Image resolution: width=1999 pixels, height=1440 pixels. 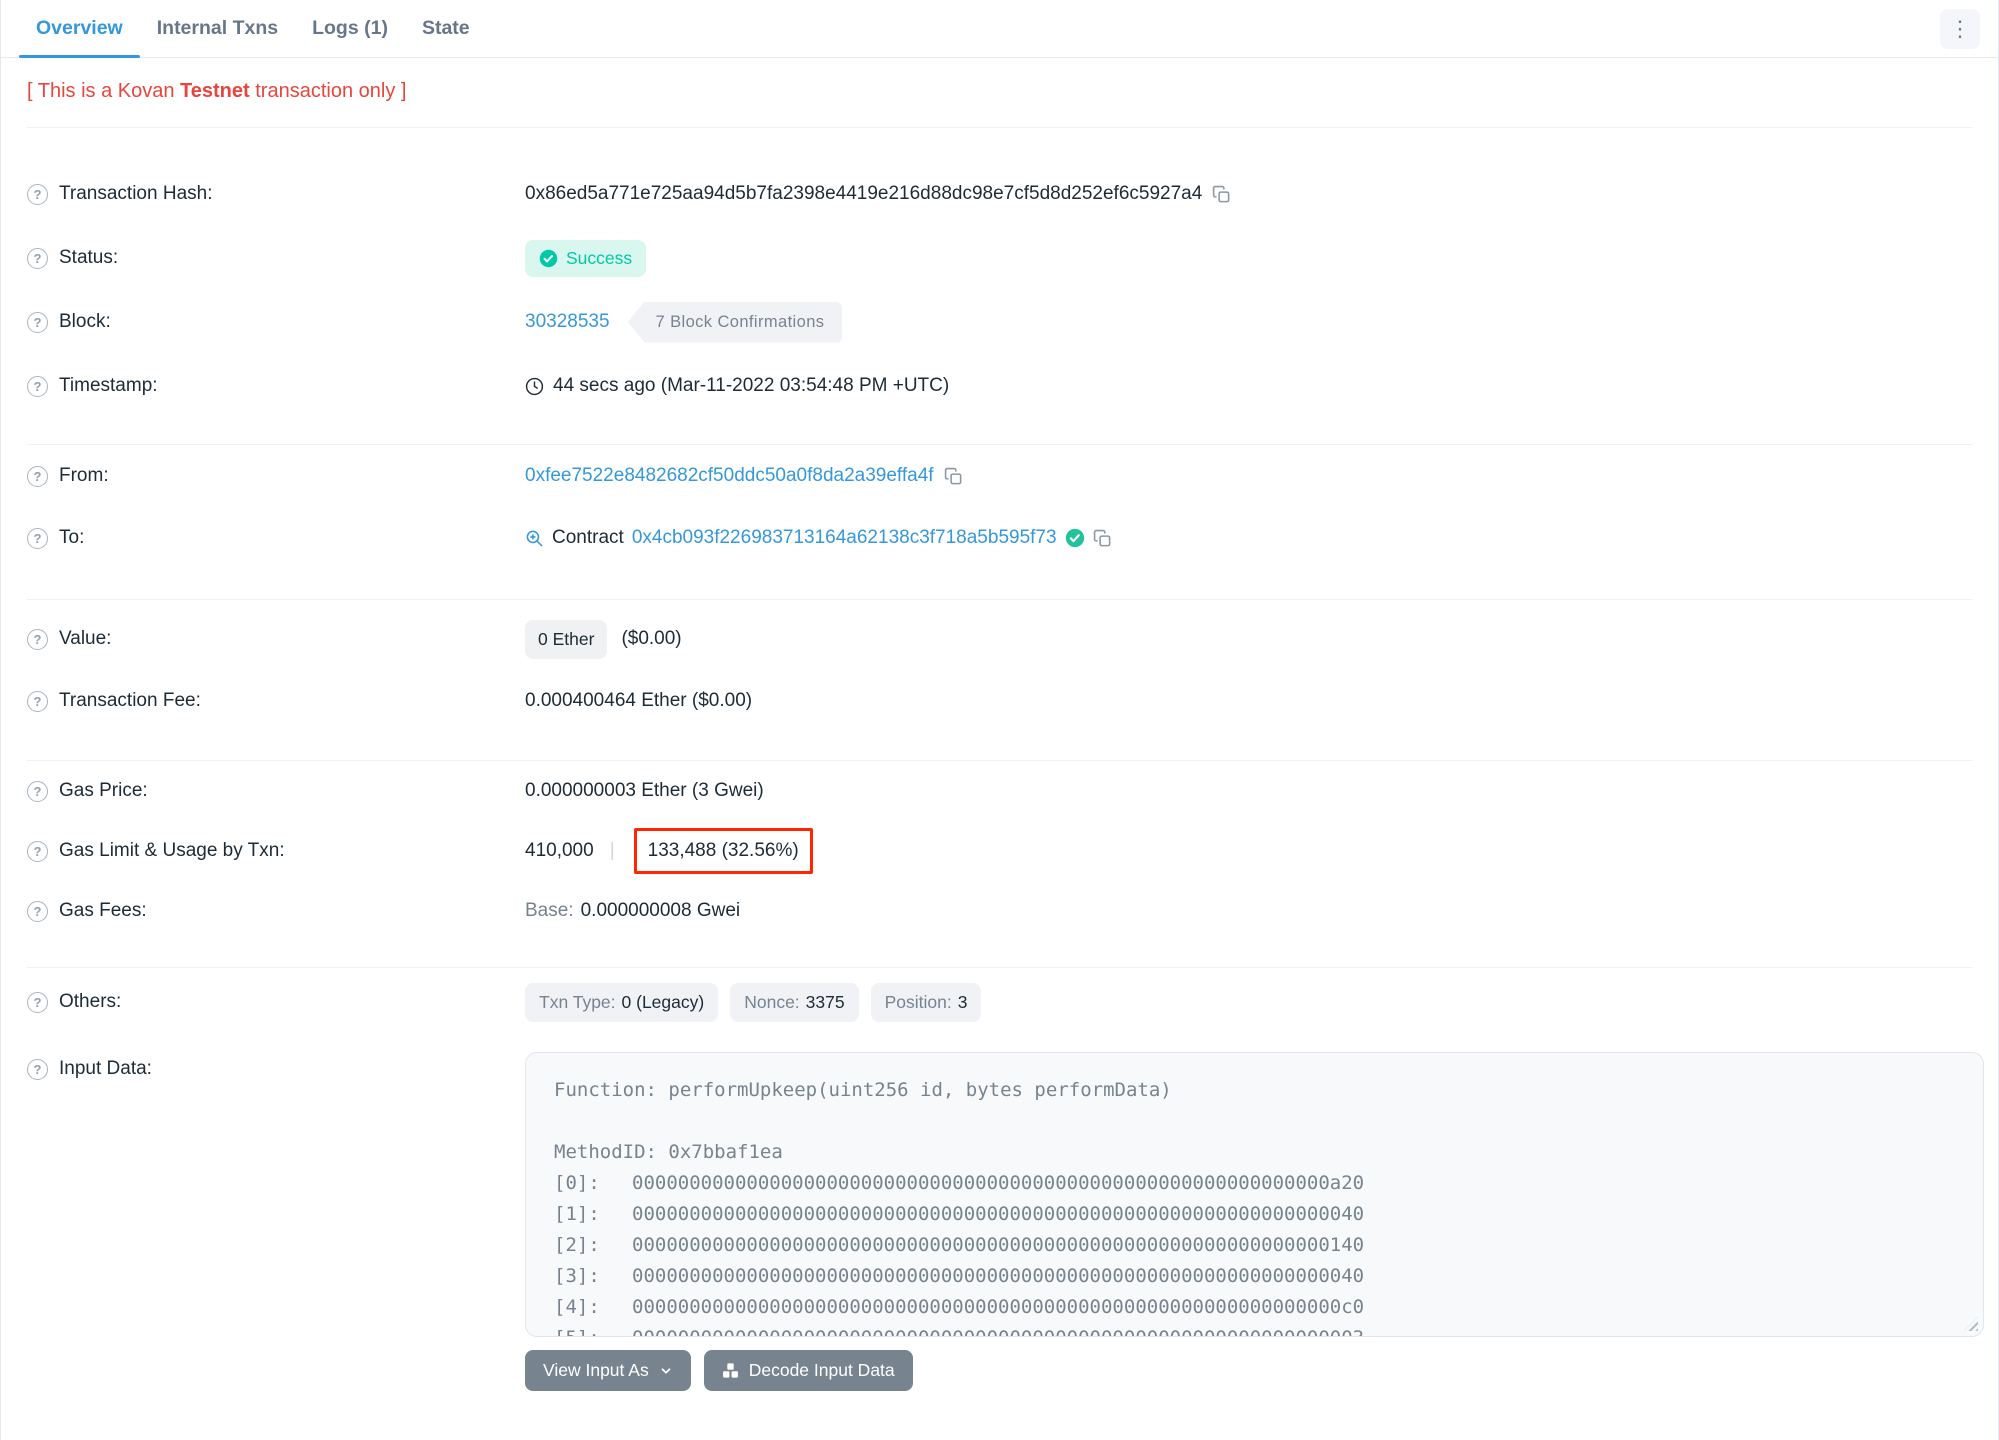 What do you see at coordinates (999, 258) in the screenshot?
I see `row-status: ? Status: Success` at bounding box center [999, 258].